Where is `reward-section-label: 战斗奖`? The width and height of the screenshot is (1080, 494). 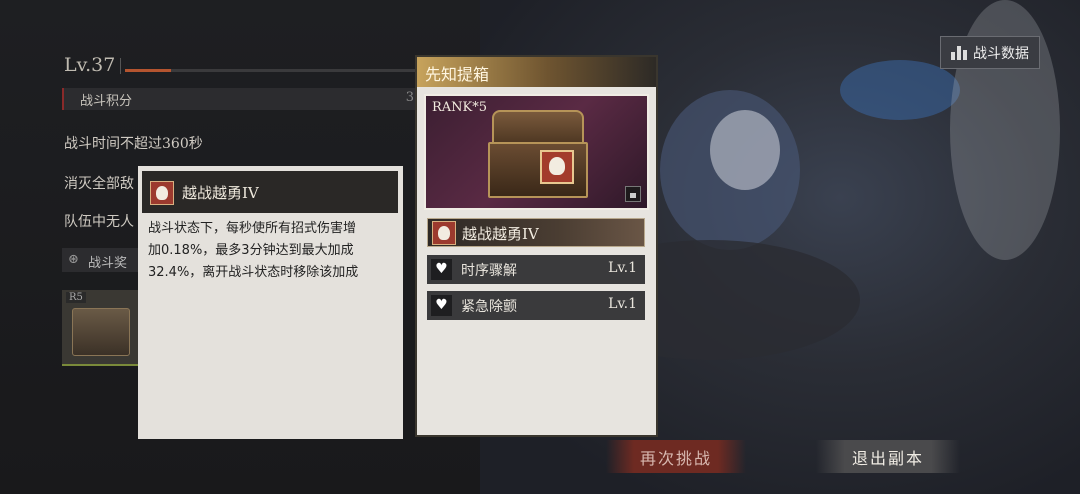
reward-section-label: 战斗奖 is located at coordinates (108, 263).